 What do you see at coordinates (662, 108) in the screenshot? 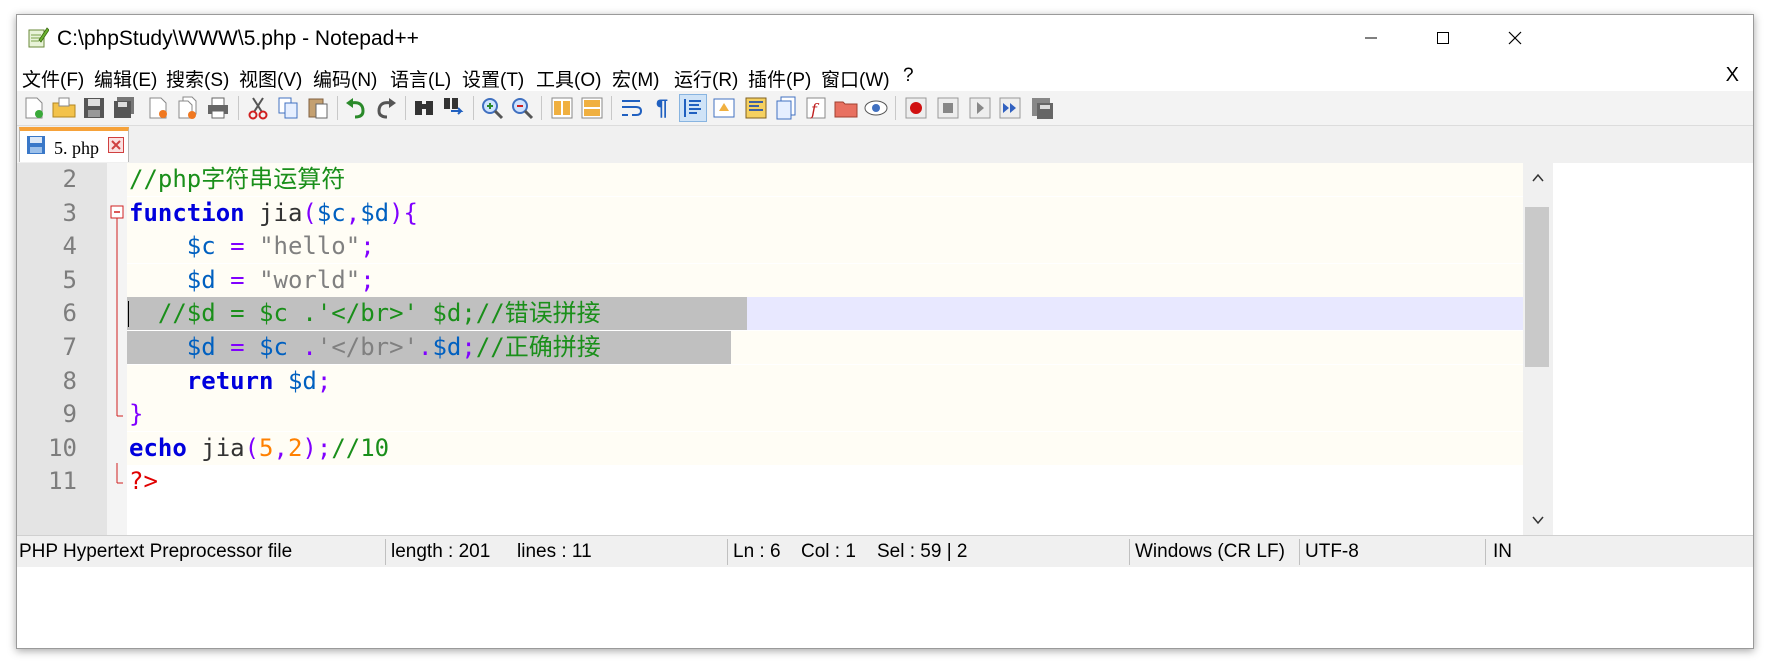
I see `show-all-chars-icon: ¶` at bounding box center [662, 108].